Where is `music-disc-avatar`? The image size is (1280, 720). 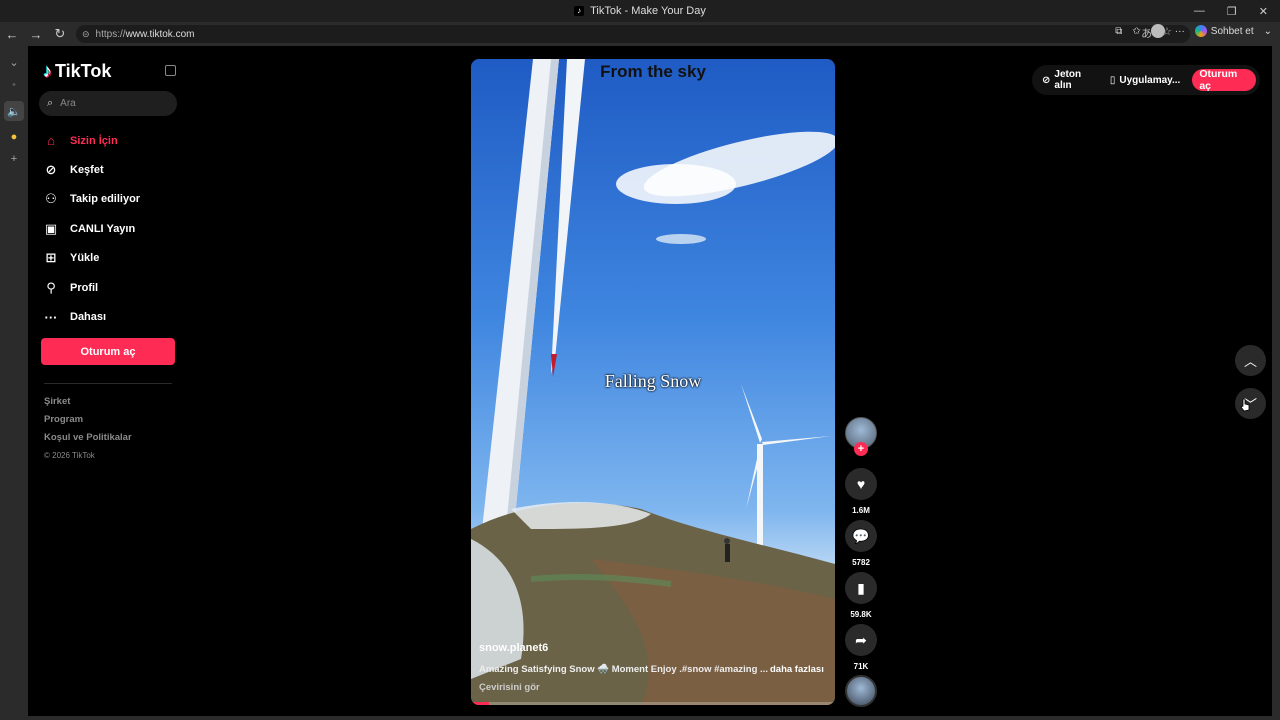 music-disc-avatar is located at coordinates (861, 691).